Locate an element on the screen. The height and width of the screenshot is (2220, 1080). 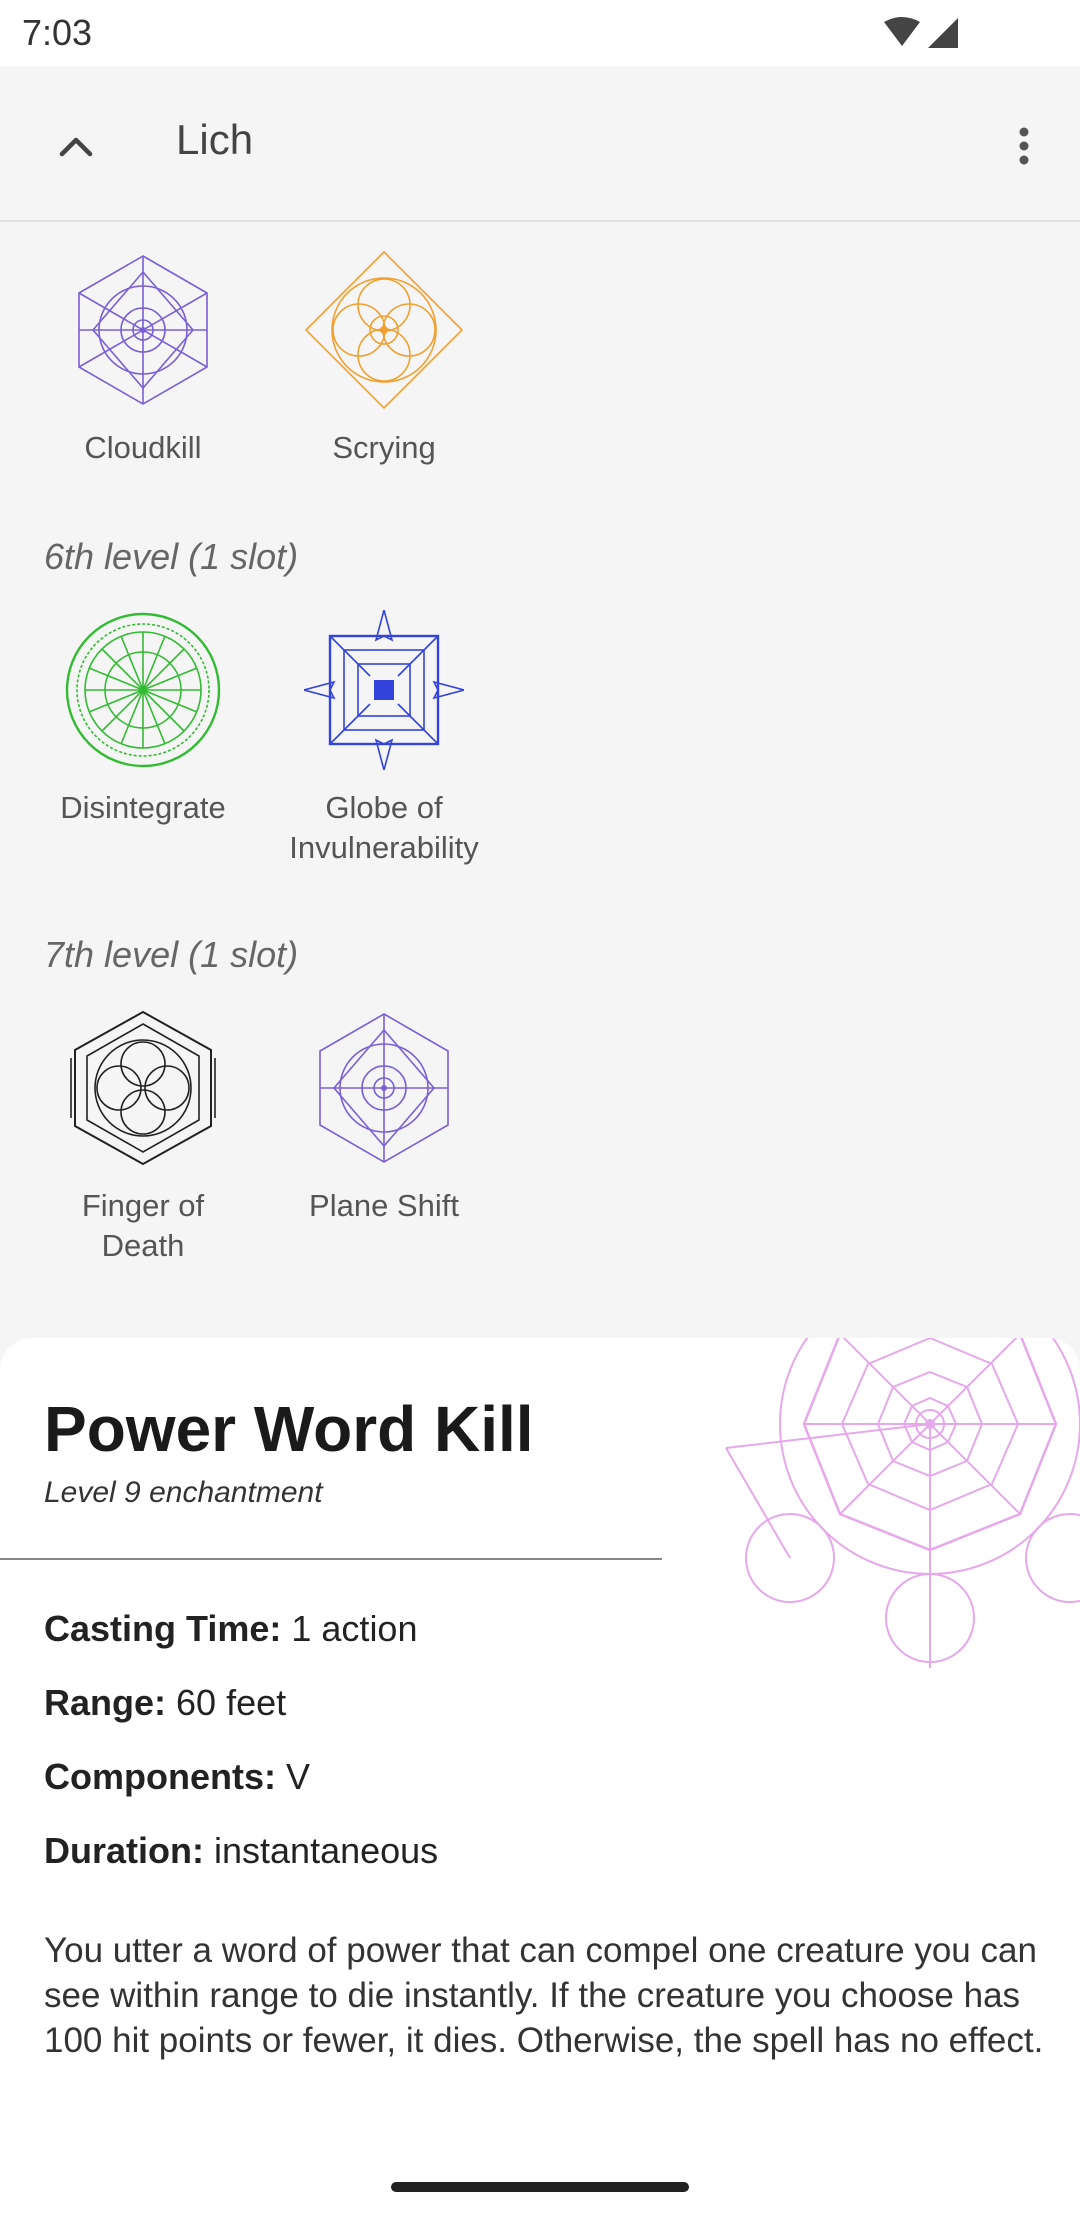
spell-tile-finger-of-death: Finger of Death is located at coordinates (143, 1137).